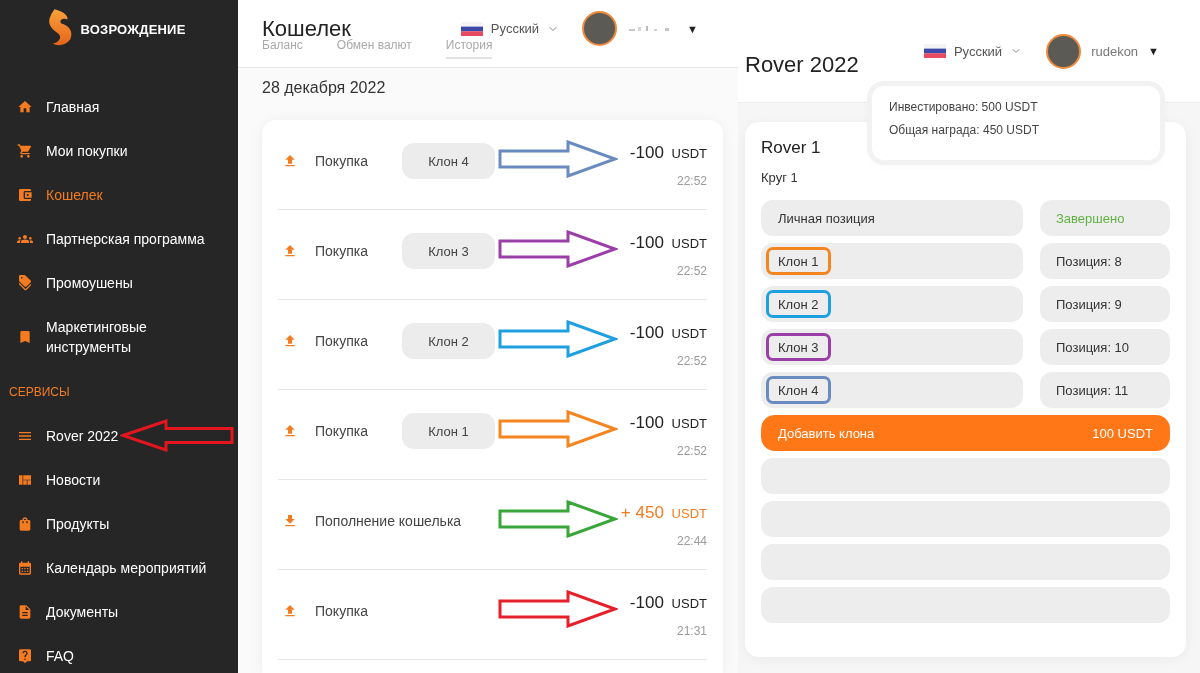 The height and width of the screenshot is (673, 1200). What do you see at coordinates (63, 436) in the screenshot?
I see `sidebar-item: Rover 2022` at bounding box center [63, 436].